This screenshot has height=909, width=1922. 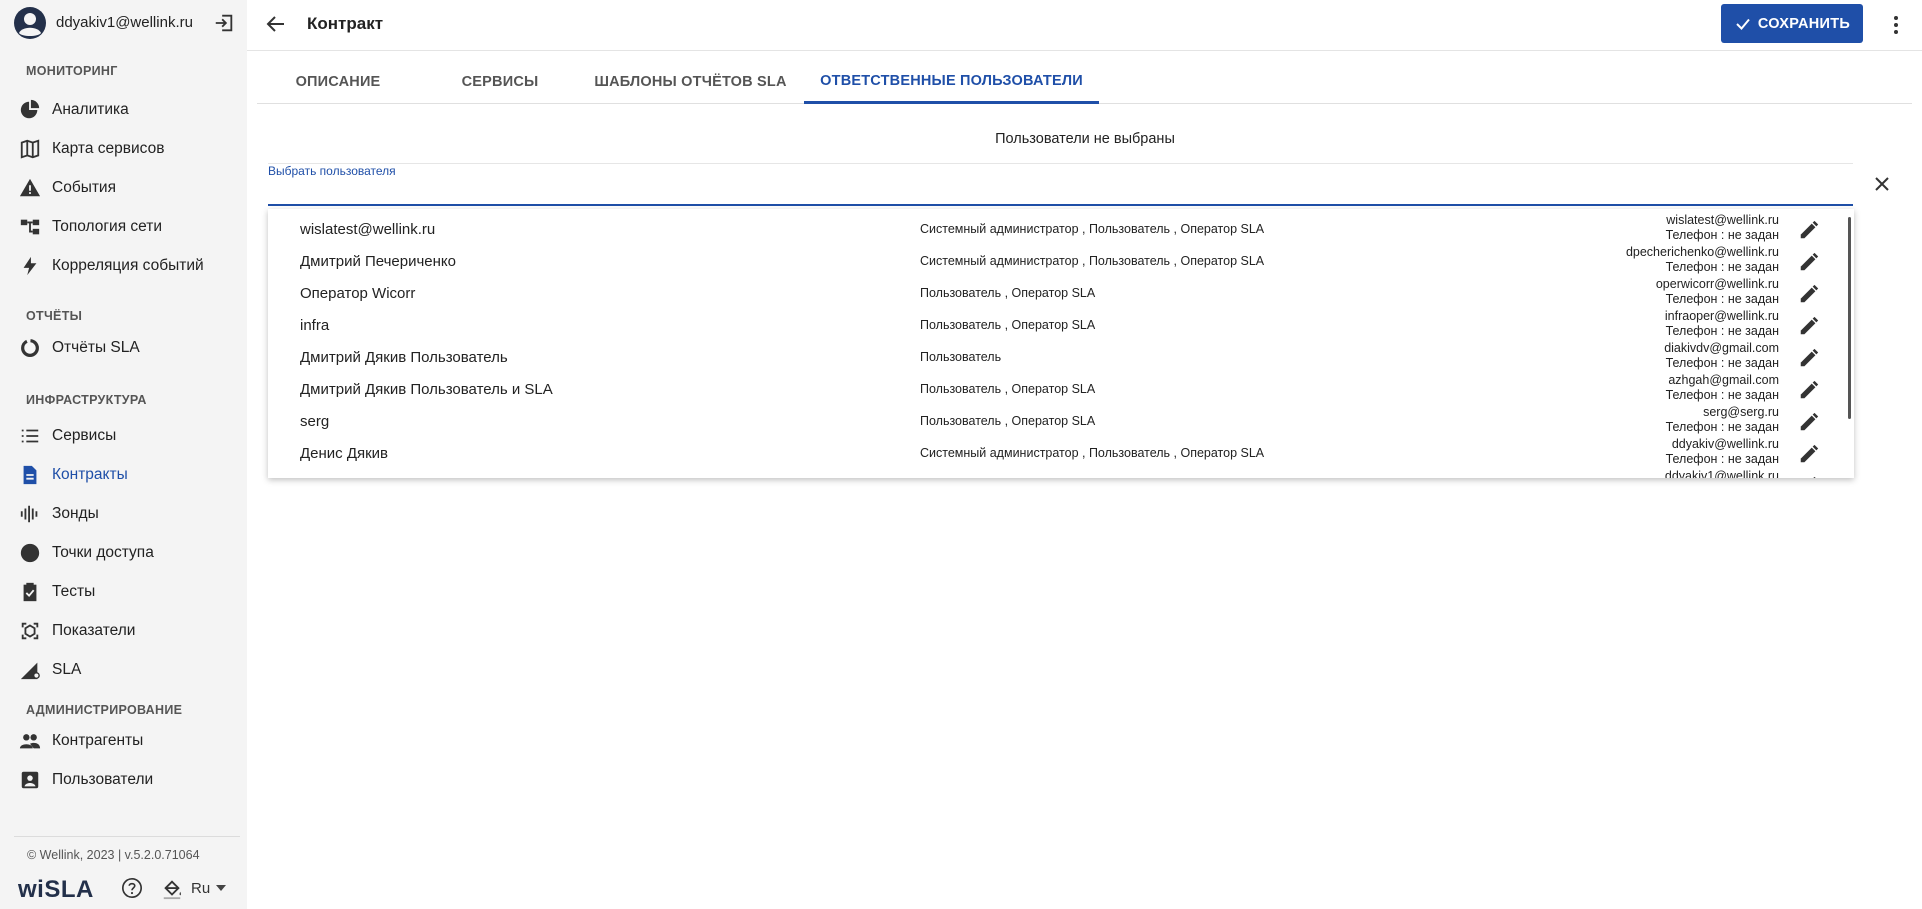 What do you see at coordinates (1721, 473) in the screenshot?
I see `user-option-email: ddyakiv1@wellink.ru` at bounding box center [1721, 473].